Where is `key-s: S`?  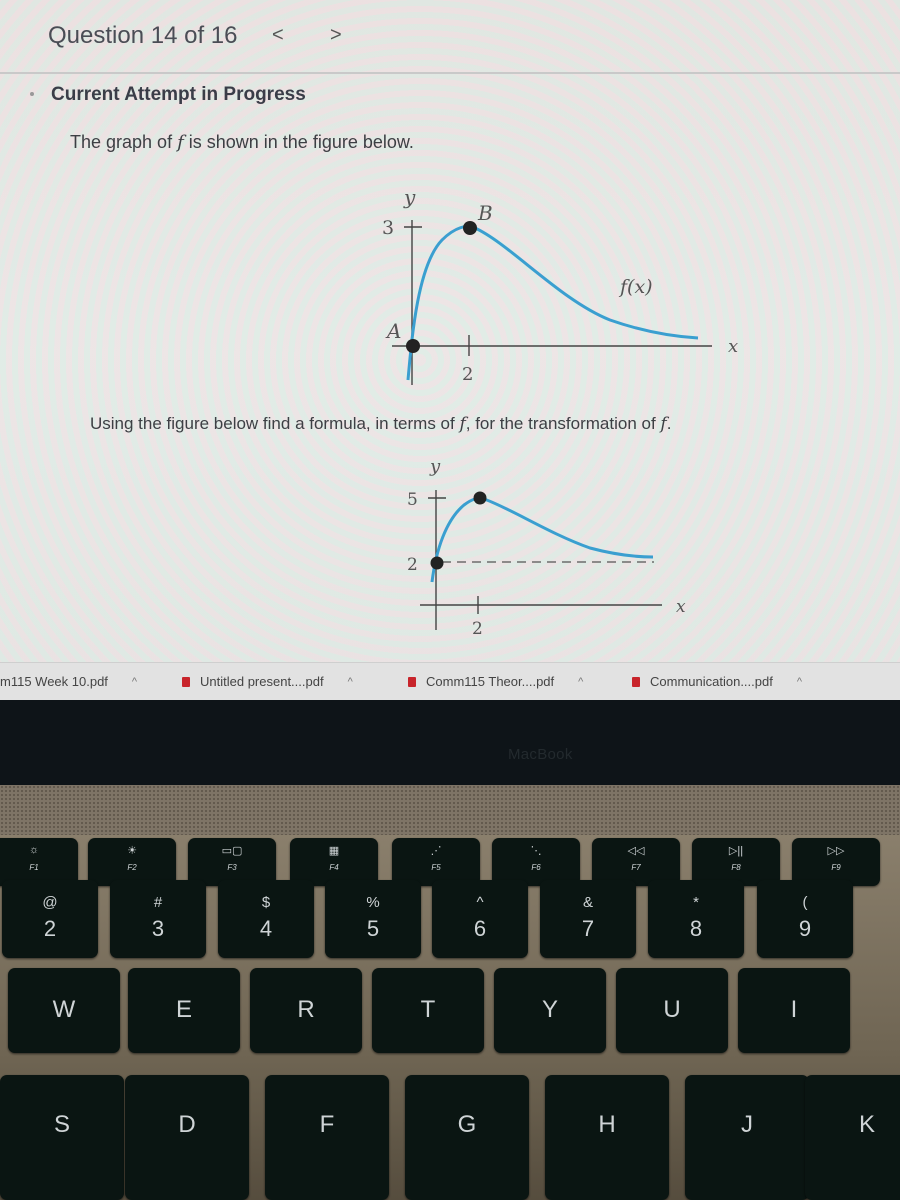 key-s: S is located at coordinates (62, 1137).